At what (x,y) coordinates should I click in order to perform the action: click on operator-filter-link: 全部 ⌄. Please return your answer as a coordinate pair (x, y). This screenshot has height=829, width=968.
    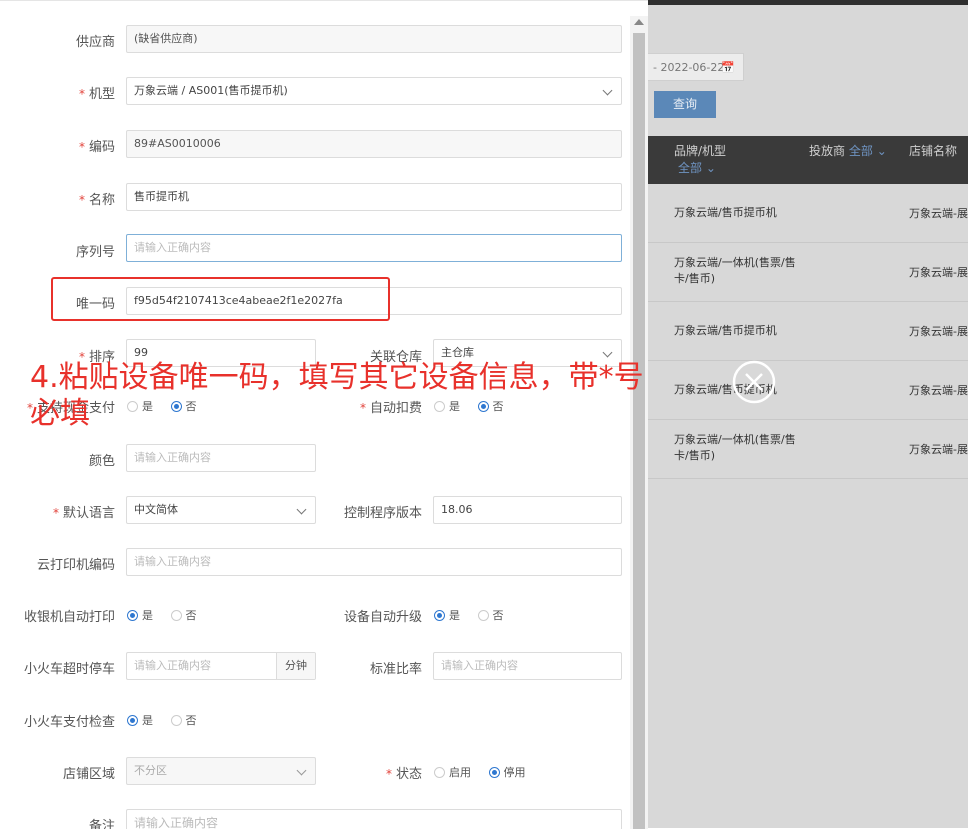
    Looking at the image, I should click on (868, 151).